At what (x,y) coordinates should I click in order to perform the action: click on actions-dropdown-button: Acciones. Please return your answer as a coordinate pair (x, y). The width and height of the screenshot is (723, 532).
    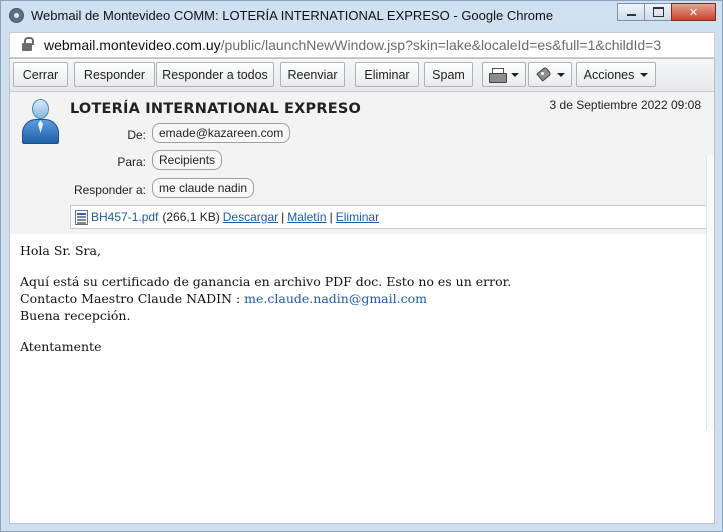
    Looking at the image, I should click on (616, 74).